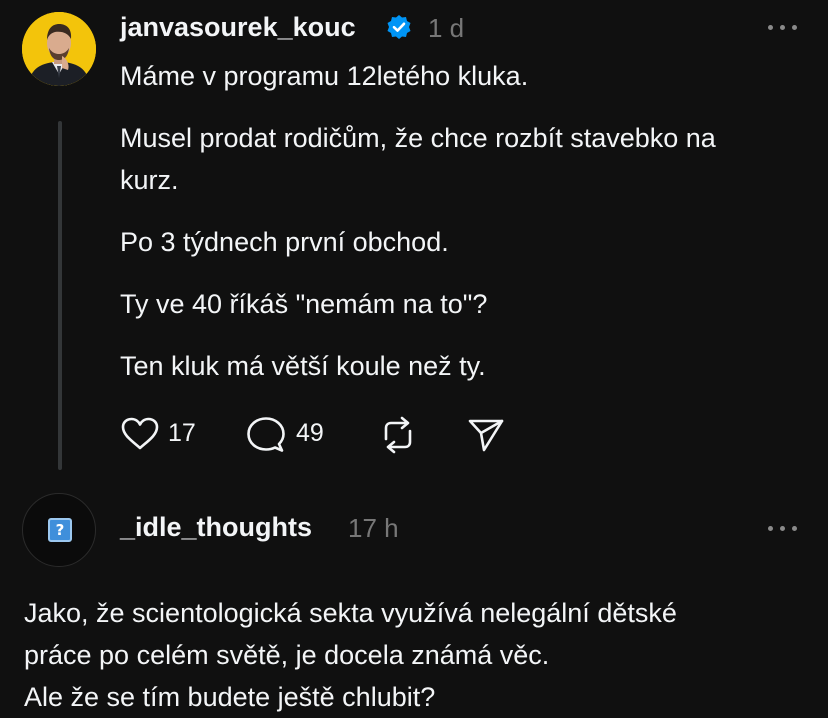  What do you see at coordinates (303, 366) in the screenshot?
I see `post-text-line: Ten kluk má větší koule než ty.` at bounding box center [303, 366].